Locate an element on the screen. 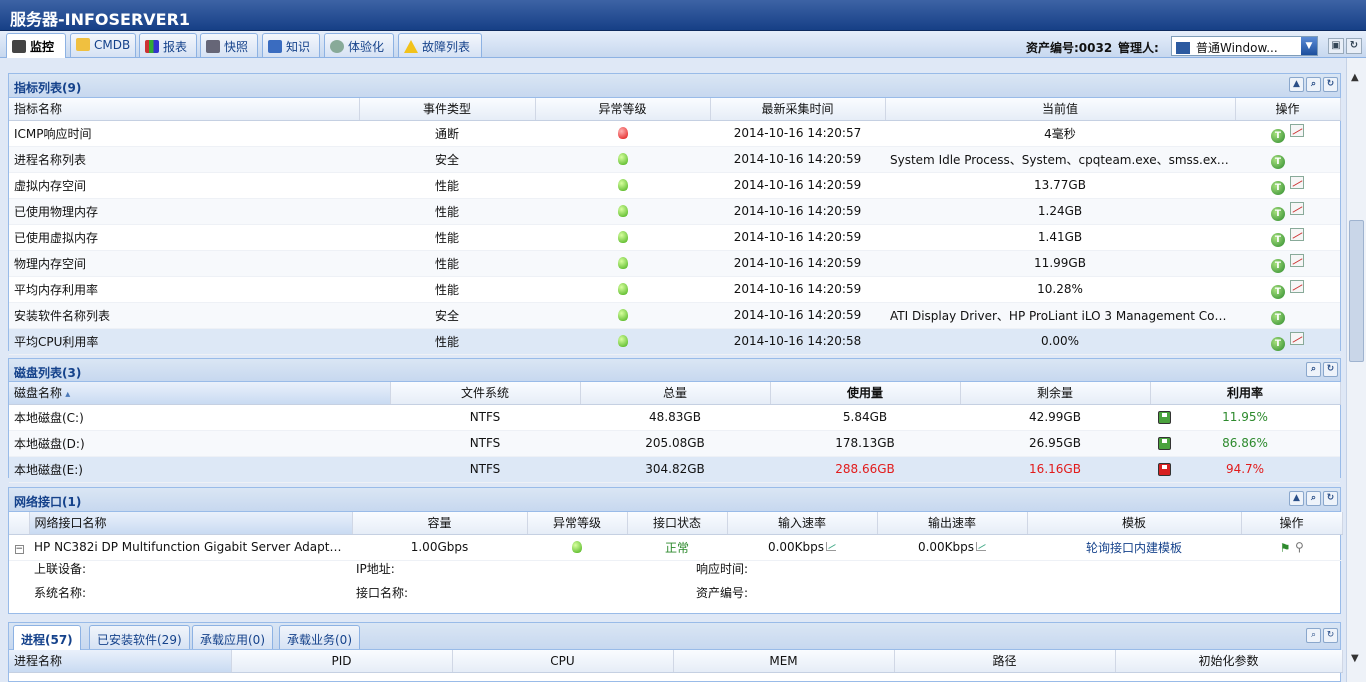 The width and height of the screenshot is (1366, 682). column-header: 网络接口名称 is located at coordinates (191, 523).